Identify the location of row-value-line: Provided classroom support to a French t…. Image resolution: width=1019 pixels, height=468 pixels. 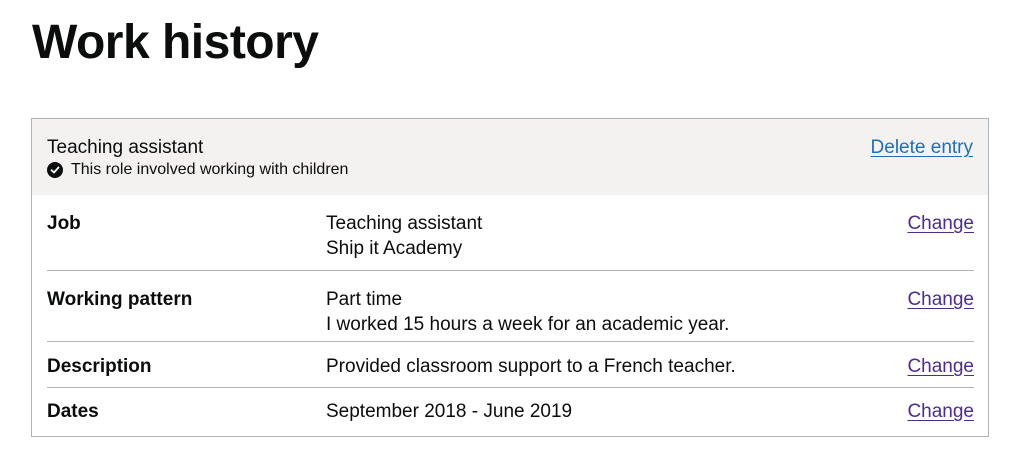
(531, 366).